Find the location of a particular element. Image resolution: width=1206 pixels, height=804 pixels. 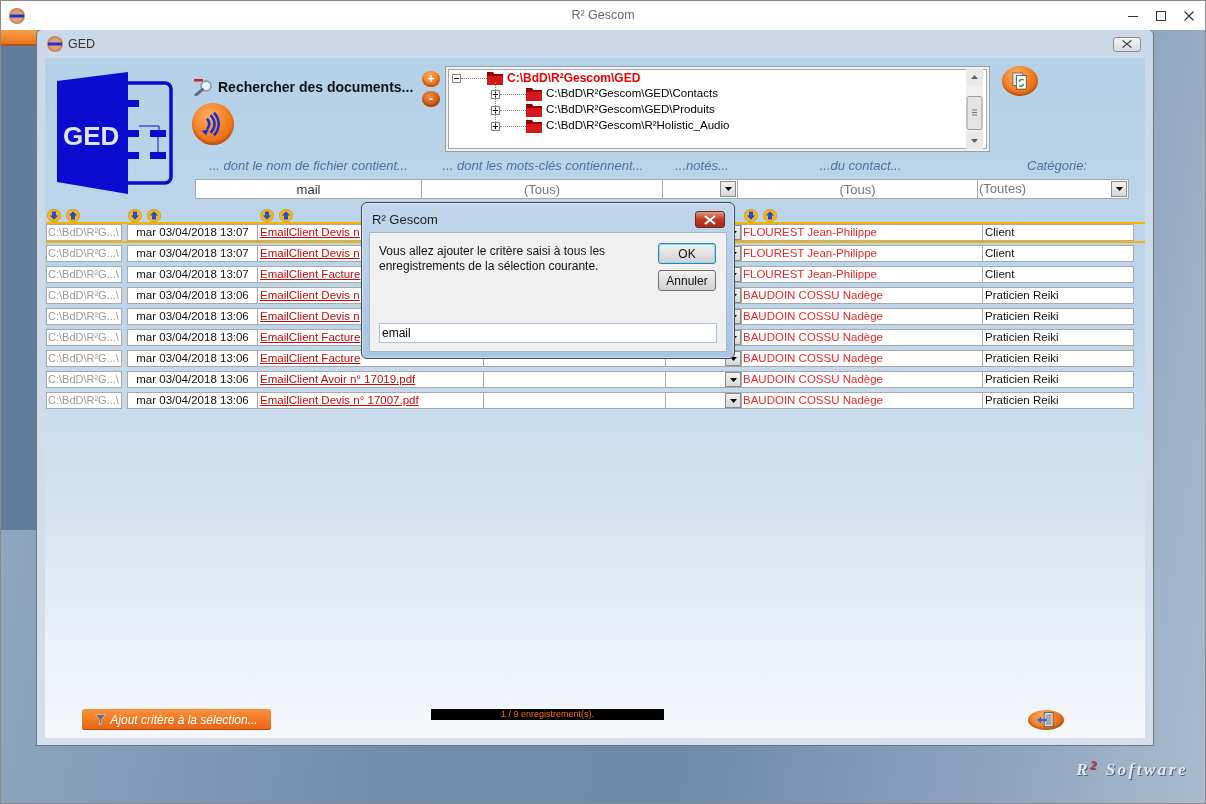

minus-button: - is located at coordinates (431, 99).